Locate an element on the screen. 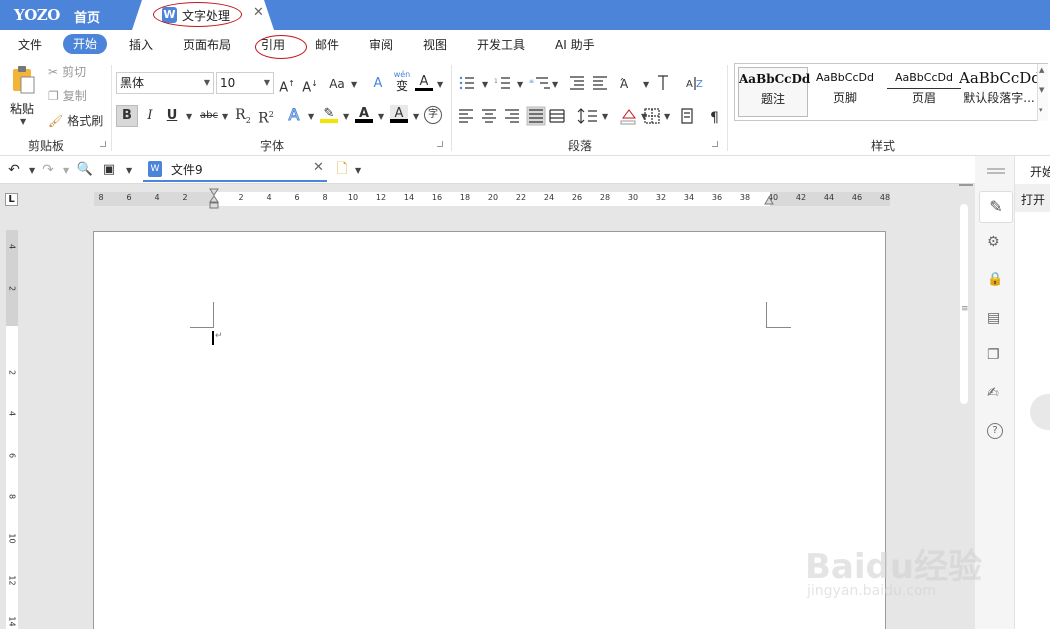 This screenshot has width=1050, height=629. subscript-label: R is located at coordinates (240, 115).